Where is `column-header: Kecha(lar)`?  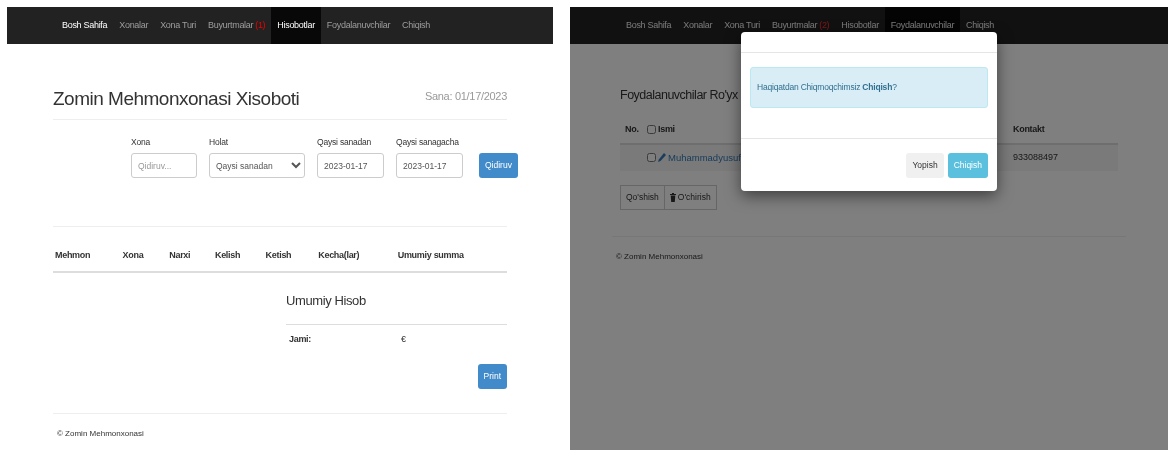
column-header: Kecha(lar) is located at coordinates (339, 256).